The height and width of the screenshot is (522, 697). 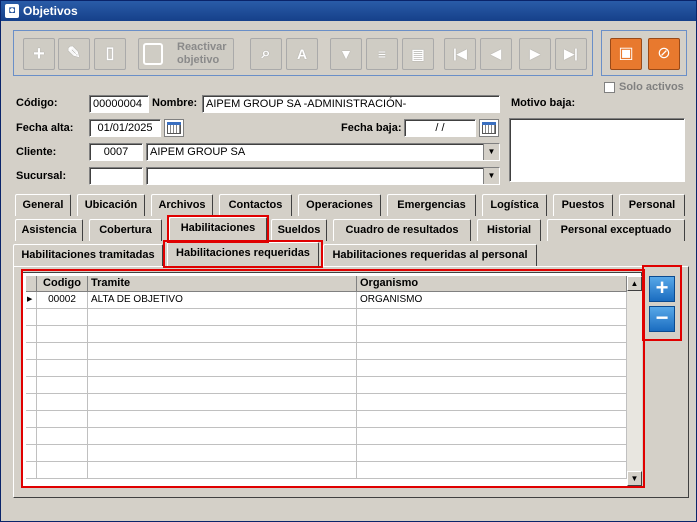 What do you see at coordinates (597, 150) in the screenshot?
I see `motivo-baja-field` at bounding box center [597, 150].